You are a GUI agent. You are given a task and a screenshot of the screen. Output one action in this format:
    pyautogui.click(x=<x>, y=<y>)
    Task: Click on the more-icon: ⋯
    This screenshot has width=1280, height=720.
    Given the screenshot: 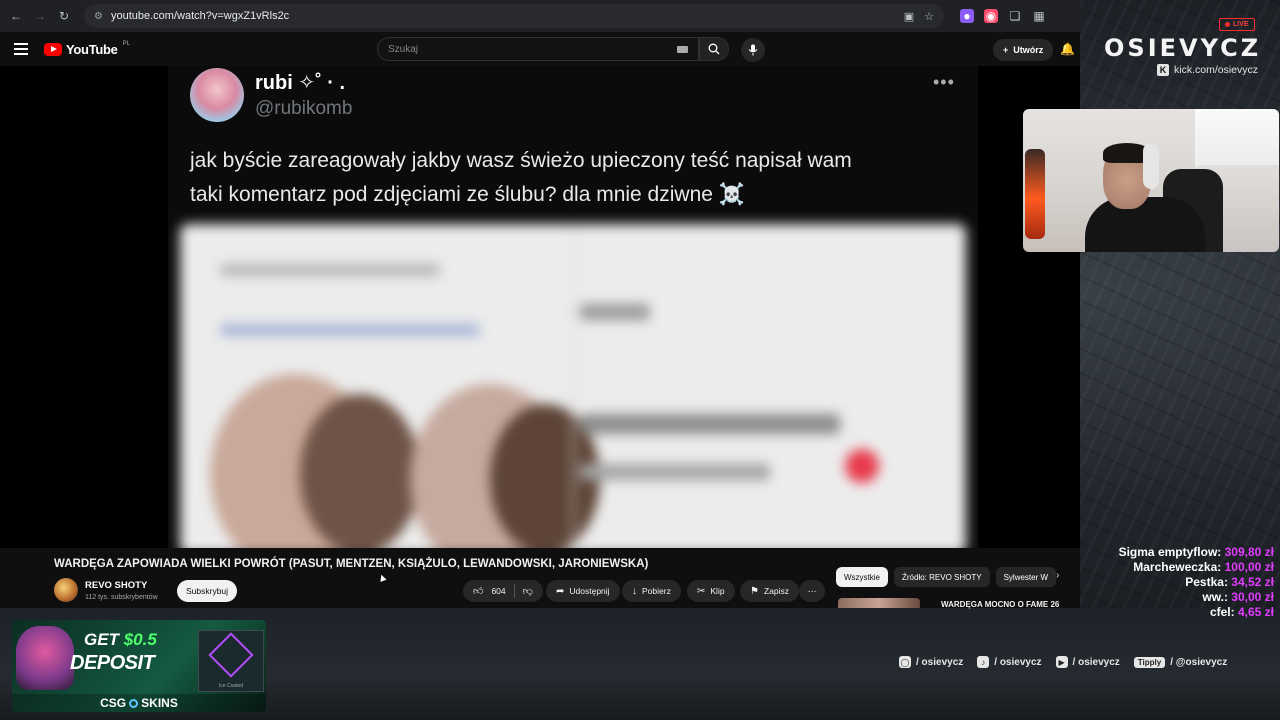 What is the action you would take?
    pyautogui.click(x=812, y=590)
    